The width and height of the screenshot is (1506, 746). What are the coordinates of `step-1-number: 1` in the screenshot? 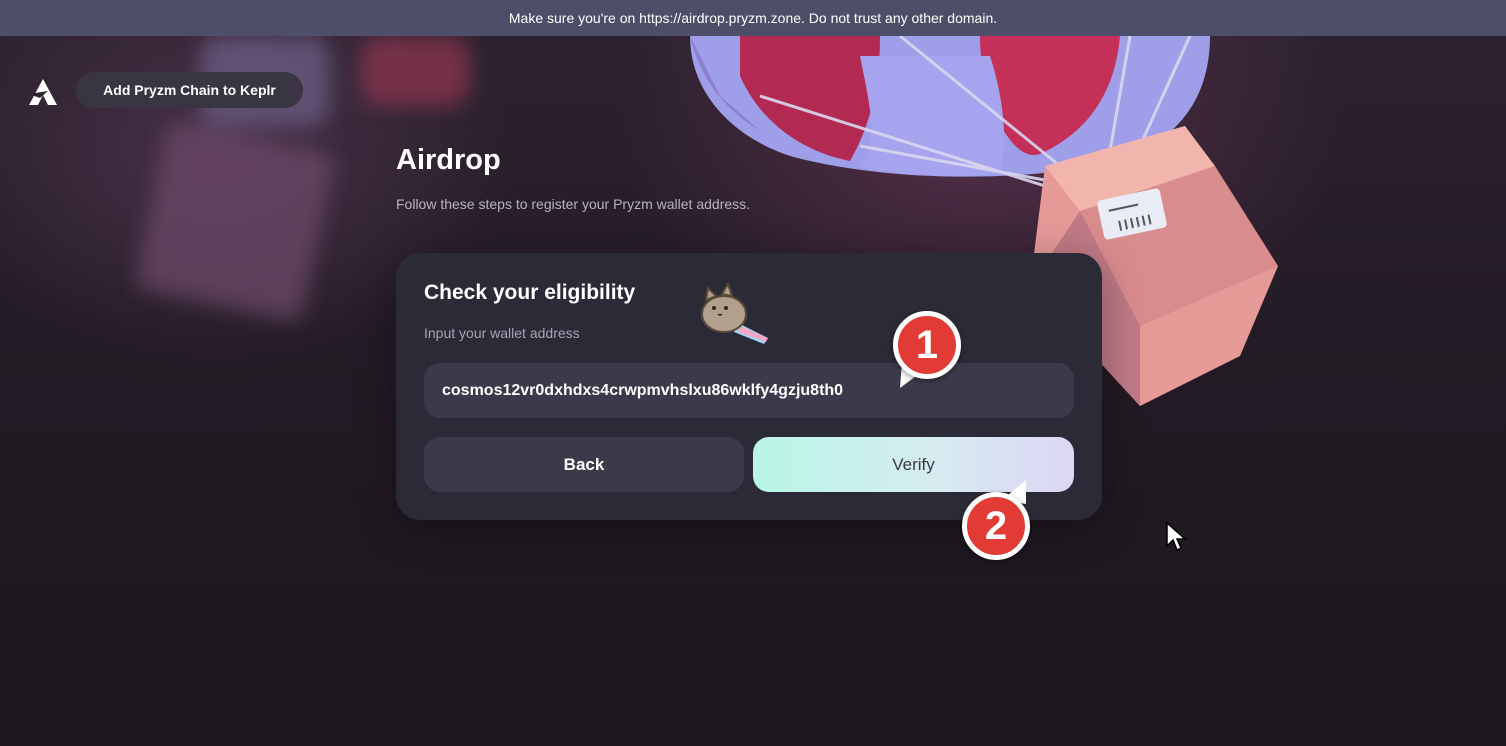 It's located at (927, 344).